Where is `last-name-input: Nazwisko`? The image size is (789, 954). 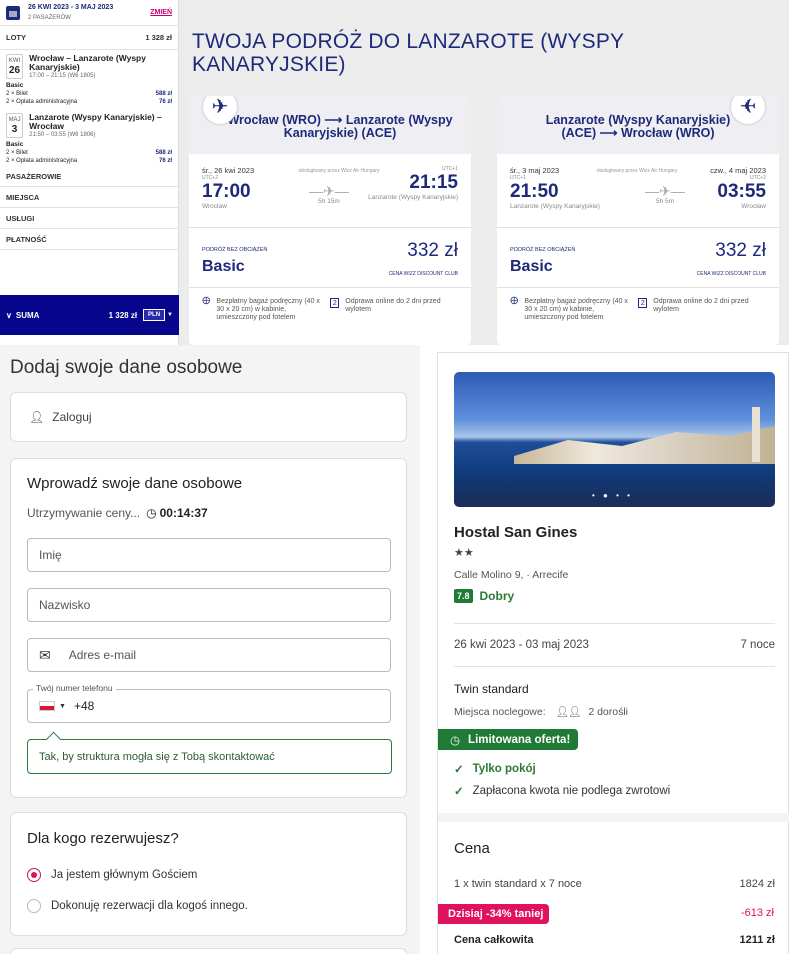
last-name-input: Nazwisko is located at coordinates (209, 605).